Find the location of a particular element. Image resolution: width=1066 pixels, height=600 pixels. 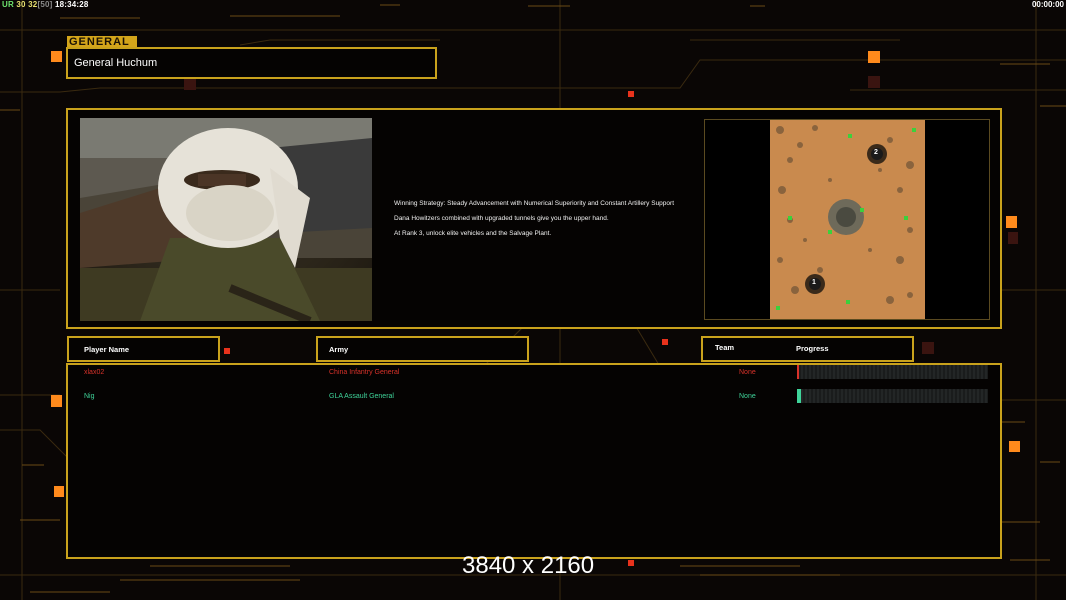

hud-bracket-value: [50] is located at coordinates (45, 4).